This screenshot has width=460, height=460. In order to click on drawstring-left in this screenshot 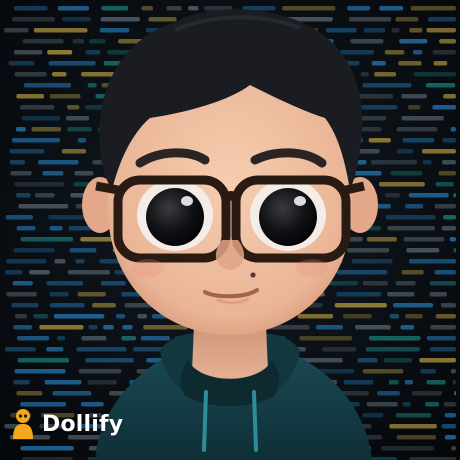, I will do `click(205, 421)`.